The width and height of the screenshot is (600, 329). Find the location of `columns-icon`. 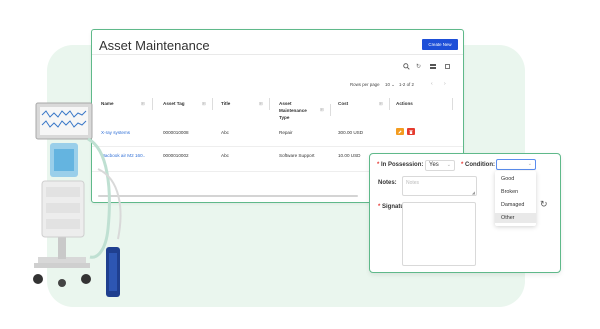

columns-icon is located at coordinates (433, 66).